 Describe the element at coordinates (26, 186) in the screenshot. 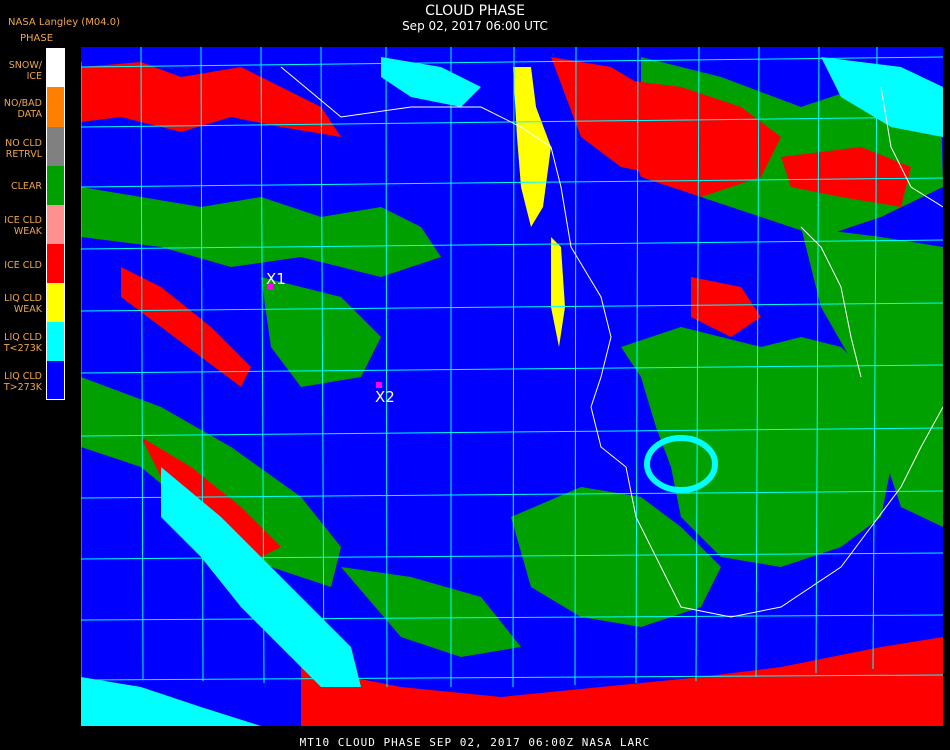

I see `legend-label-clear: CLEAR` at that location.